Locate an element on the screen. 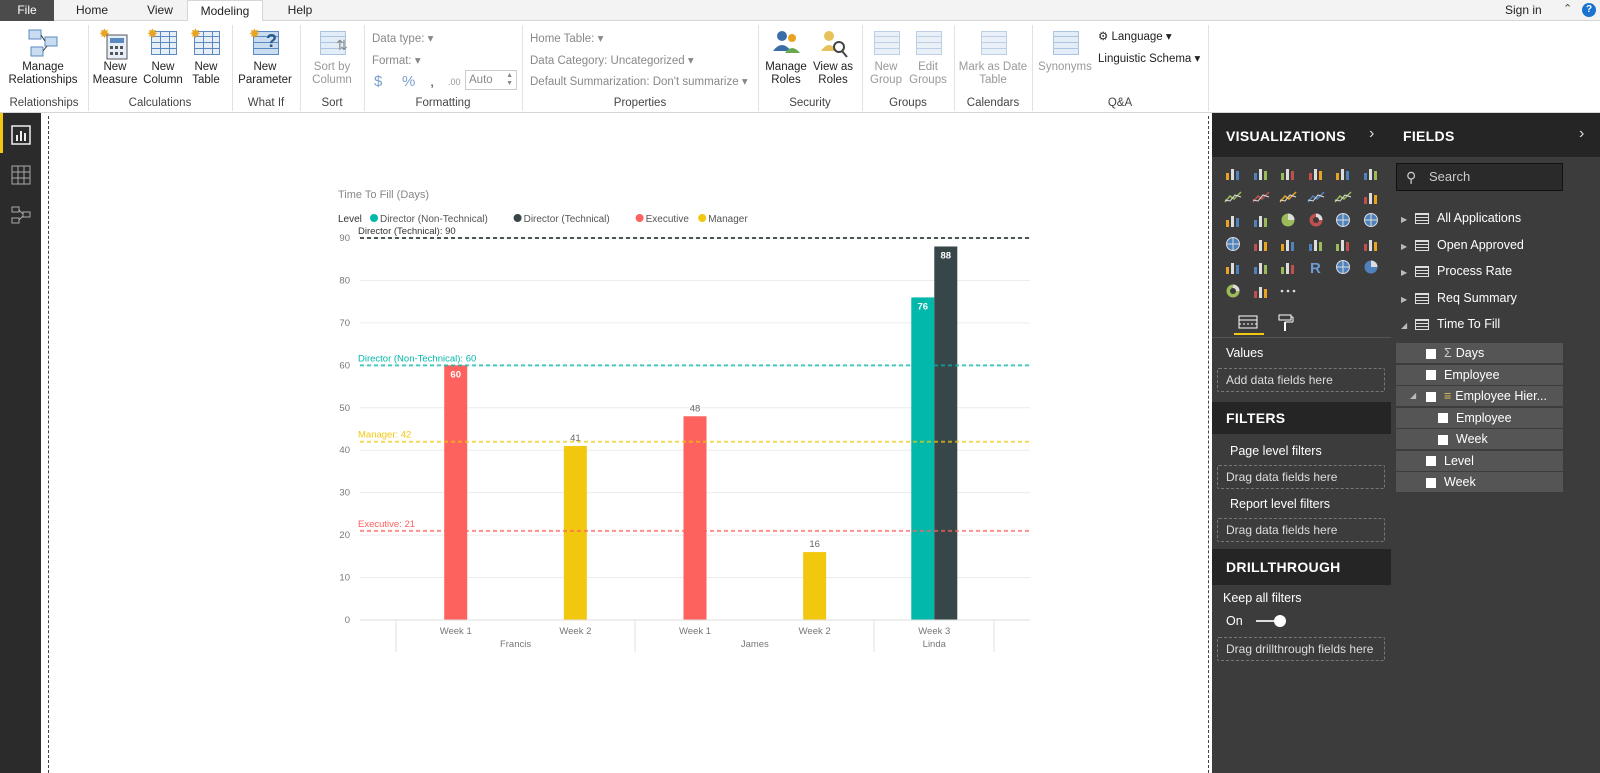  synonyms-button: Synonyms is located at coordinates (1065, 50).